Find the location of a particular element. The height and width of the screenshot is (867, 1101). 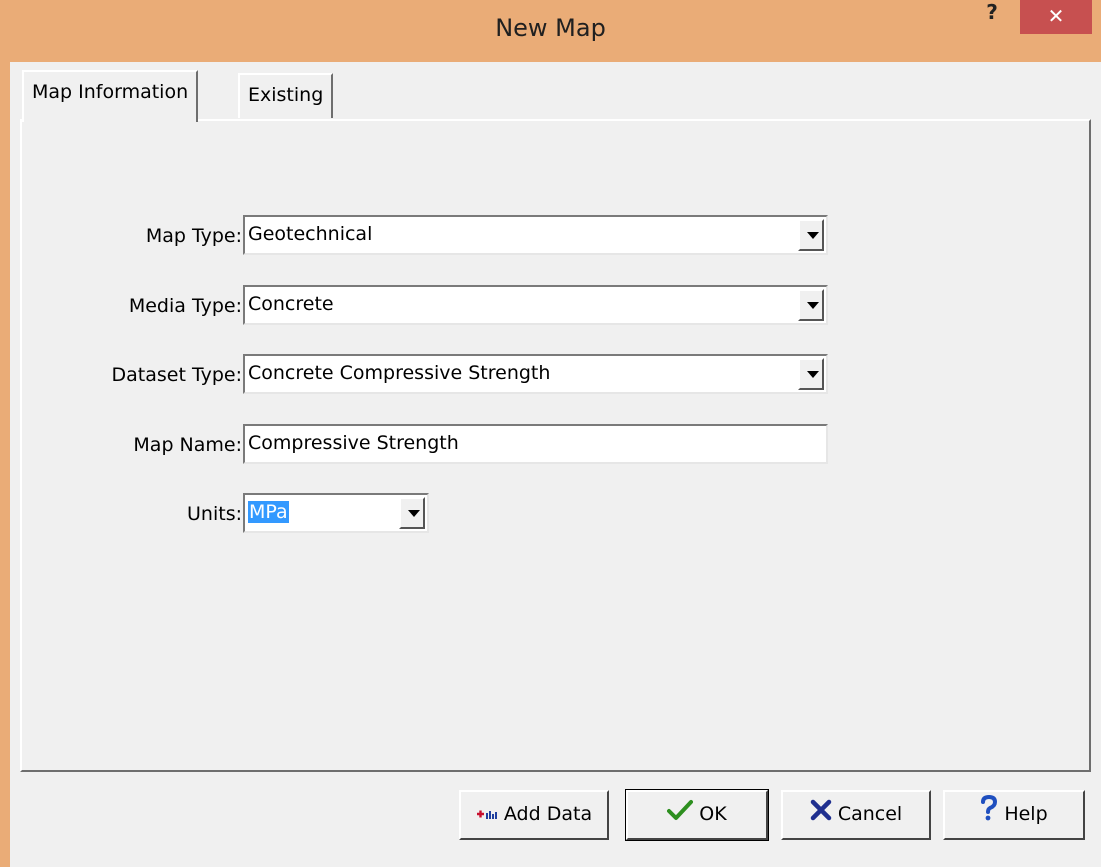

close-button: ✕ is located at coordinates (1056, 17).